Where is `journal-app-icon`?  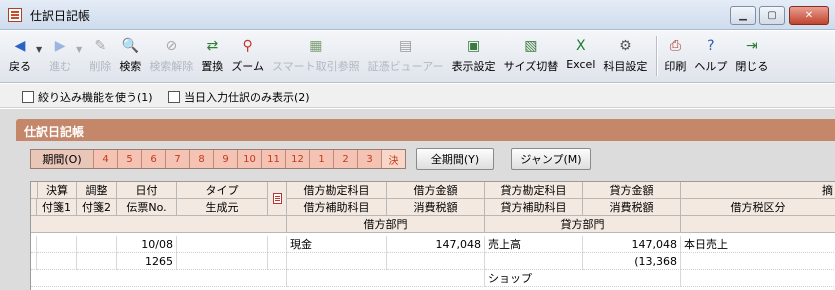 journal-app-icon is located at coordinates (15, 15).